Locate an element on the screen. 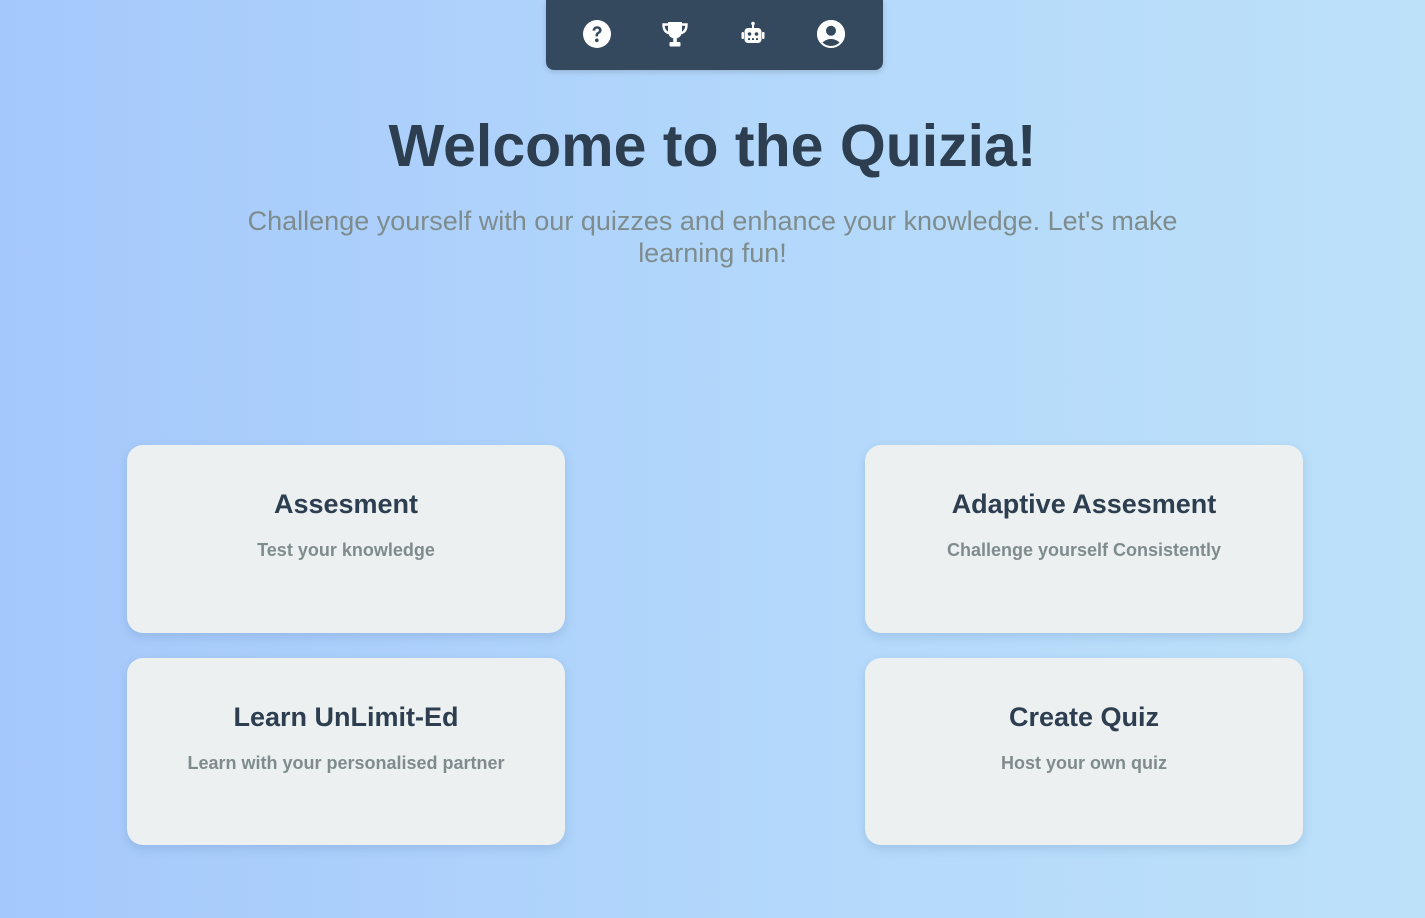 The image size is (1425, 918). card-title: Assesment is located at coordinates (346, 504).